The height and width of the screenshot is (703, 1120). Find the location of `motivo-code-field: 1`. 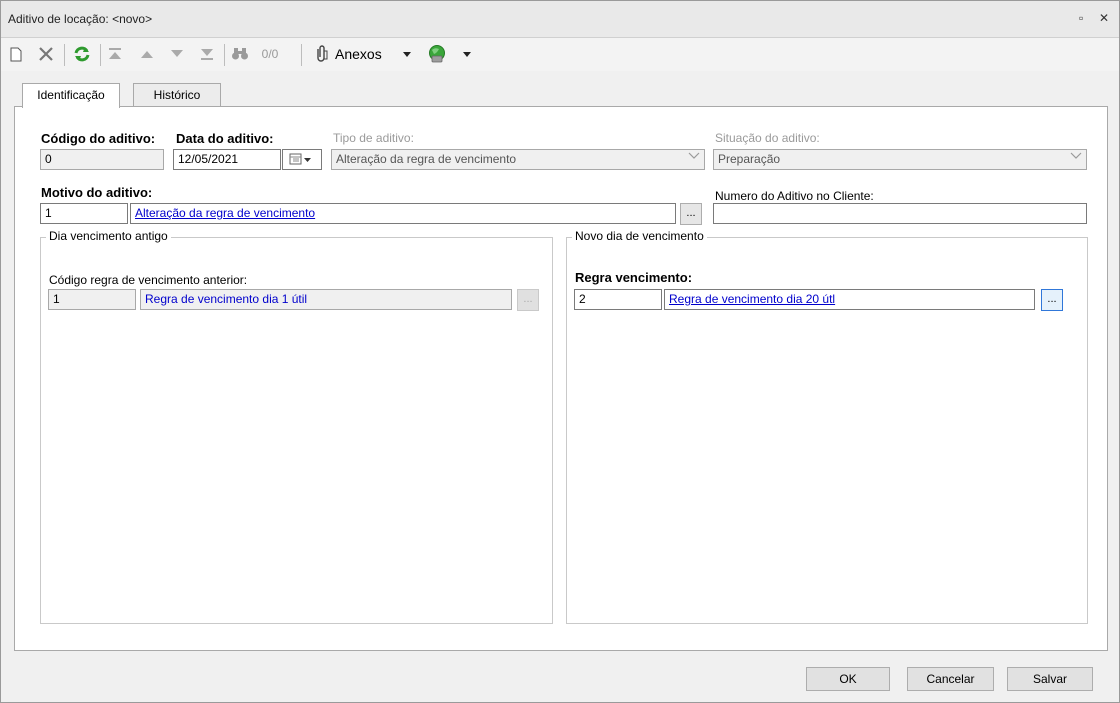

motivo-code-field: 1 is located at coordinates (84, 213).